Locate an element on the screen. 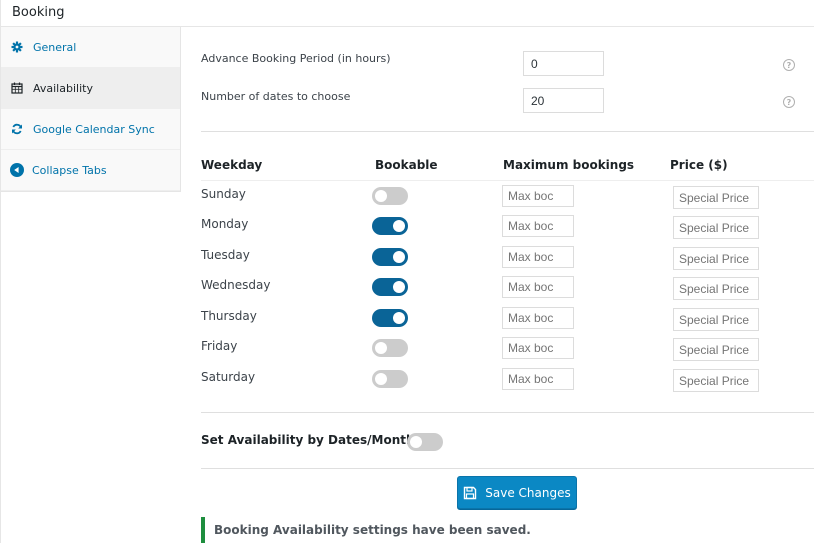  weekday-label: Friday is located at coordinates (219, 346).